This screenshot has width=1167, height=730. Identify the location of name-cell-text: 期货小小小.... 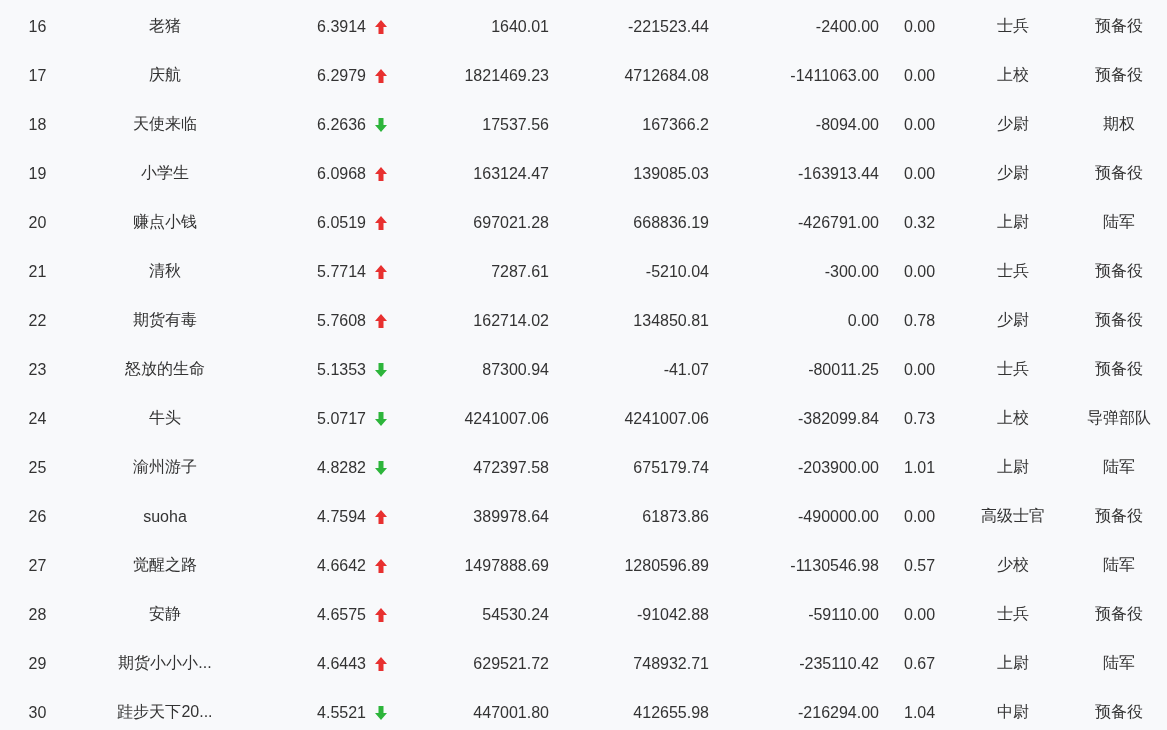
(165, 663).